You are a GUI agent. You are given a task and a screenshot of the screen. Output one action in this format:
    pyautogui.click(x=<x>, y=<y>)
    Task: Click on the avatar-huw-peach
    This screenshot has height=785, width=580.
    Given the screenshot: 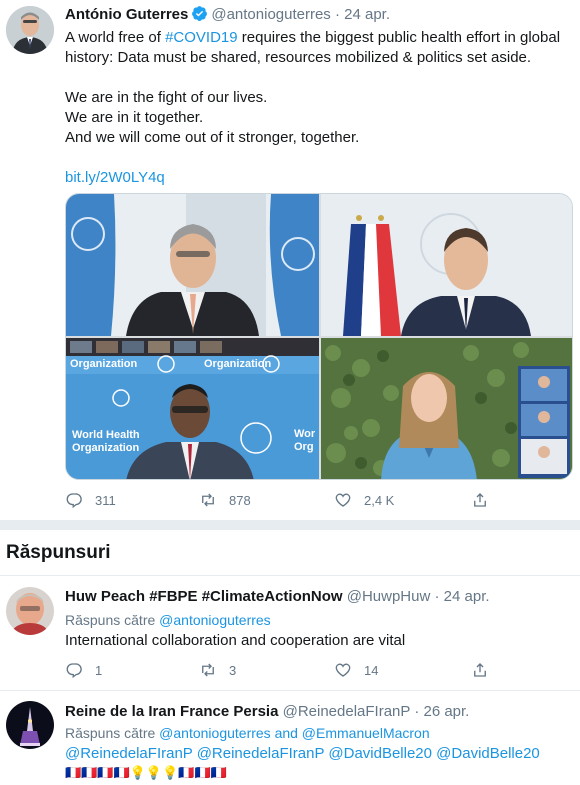 What is the action you would take?
    pyautogui.click(x=30, y=611)
    